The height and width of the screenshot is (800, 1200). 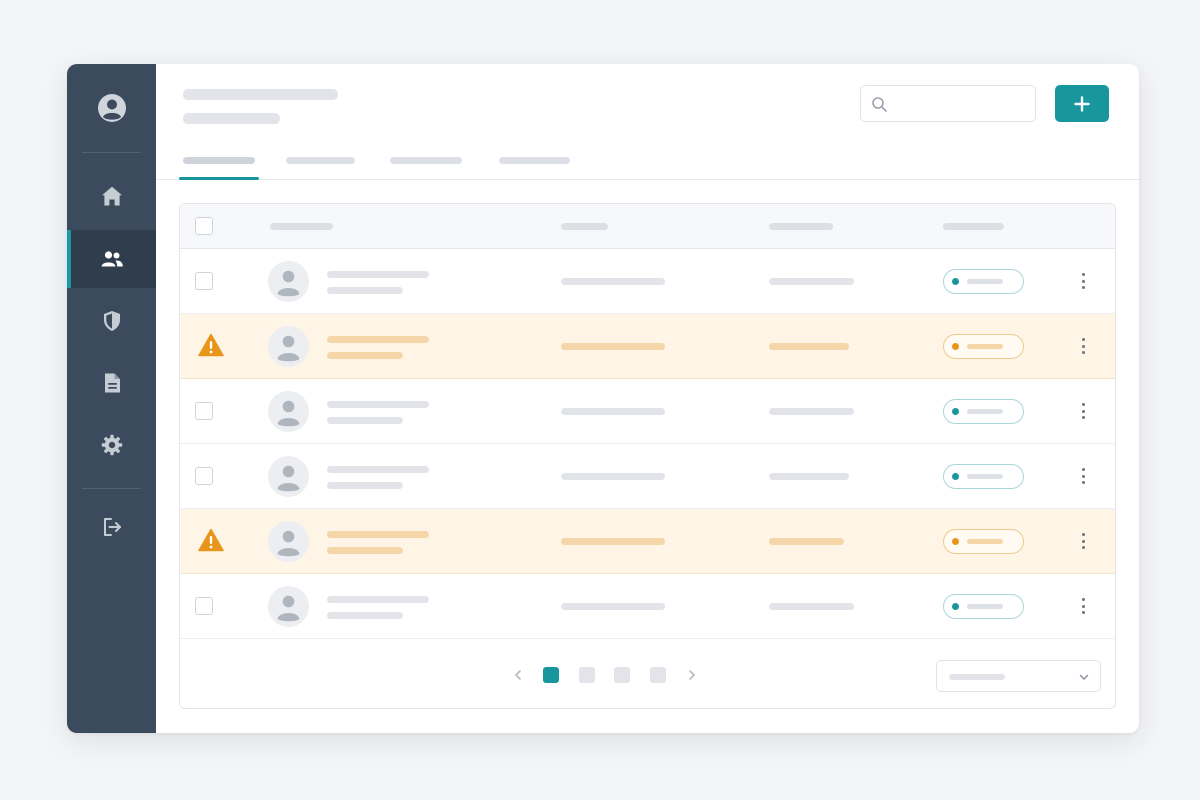 I want to click on sidebar-item-logout, so click(x=111, y=527).